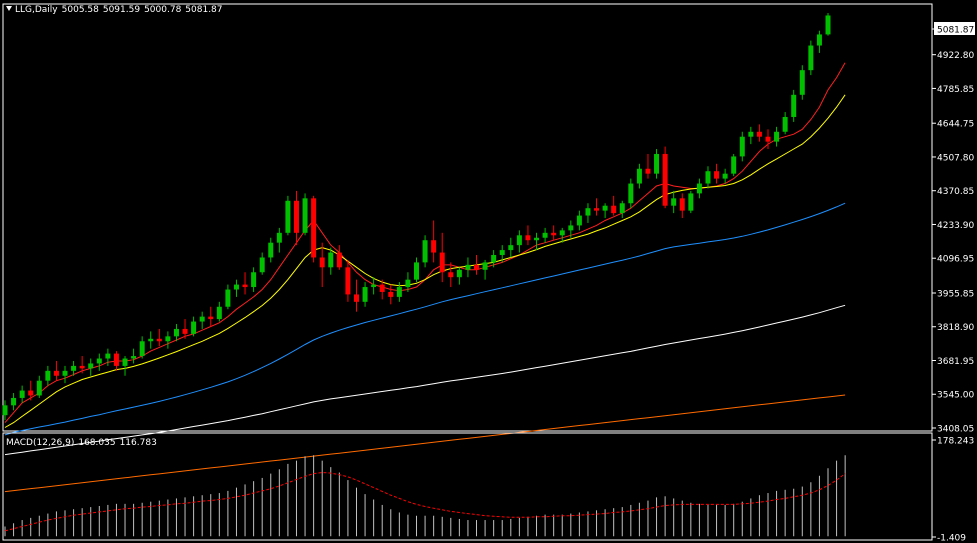  What do you see at coordinates (955, 328) in the screenshot?
I see `price-tick-label: 3818.90` at bounding box center [955, 328].